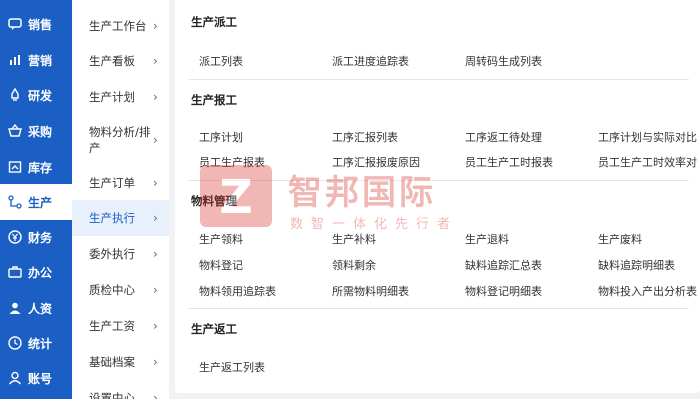 The image size is (700, 399). What do you see at coordinates (487, 239) in the screenshot?
I see `link-material-return: 生产退料` at bounding box center [487, 239].